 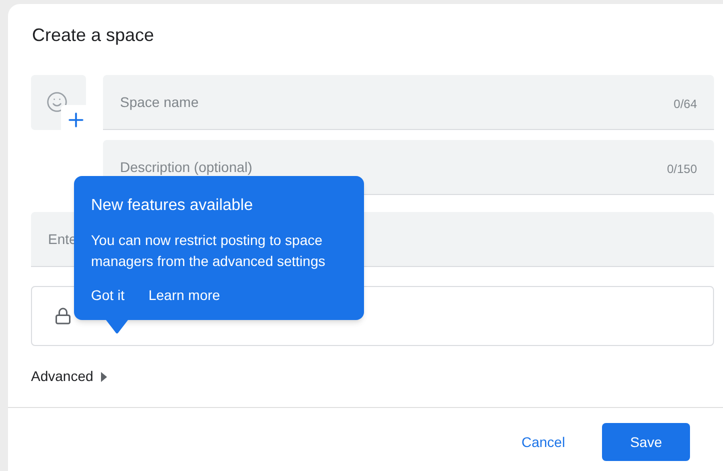 What do you see at coordinates (685, 104) in the screenshot?
I see `character-counter: 0/64` at bounding box center [685, 104].